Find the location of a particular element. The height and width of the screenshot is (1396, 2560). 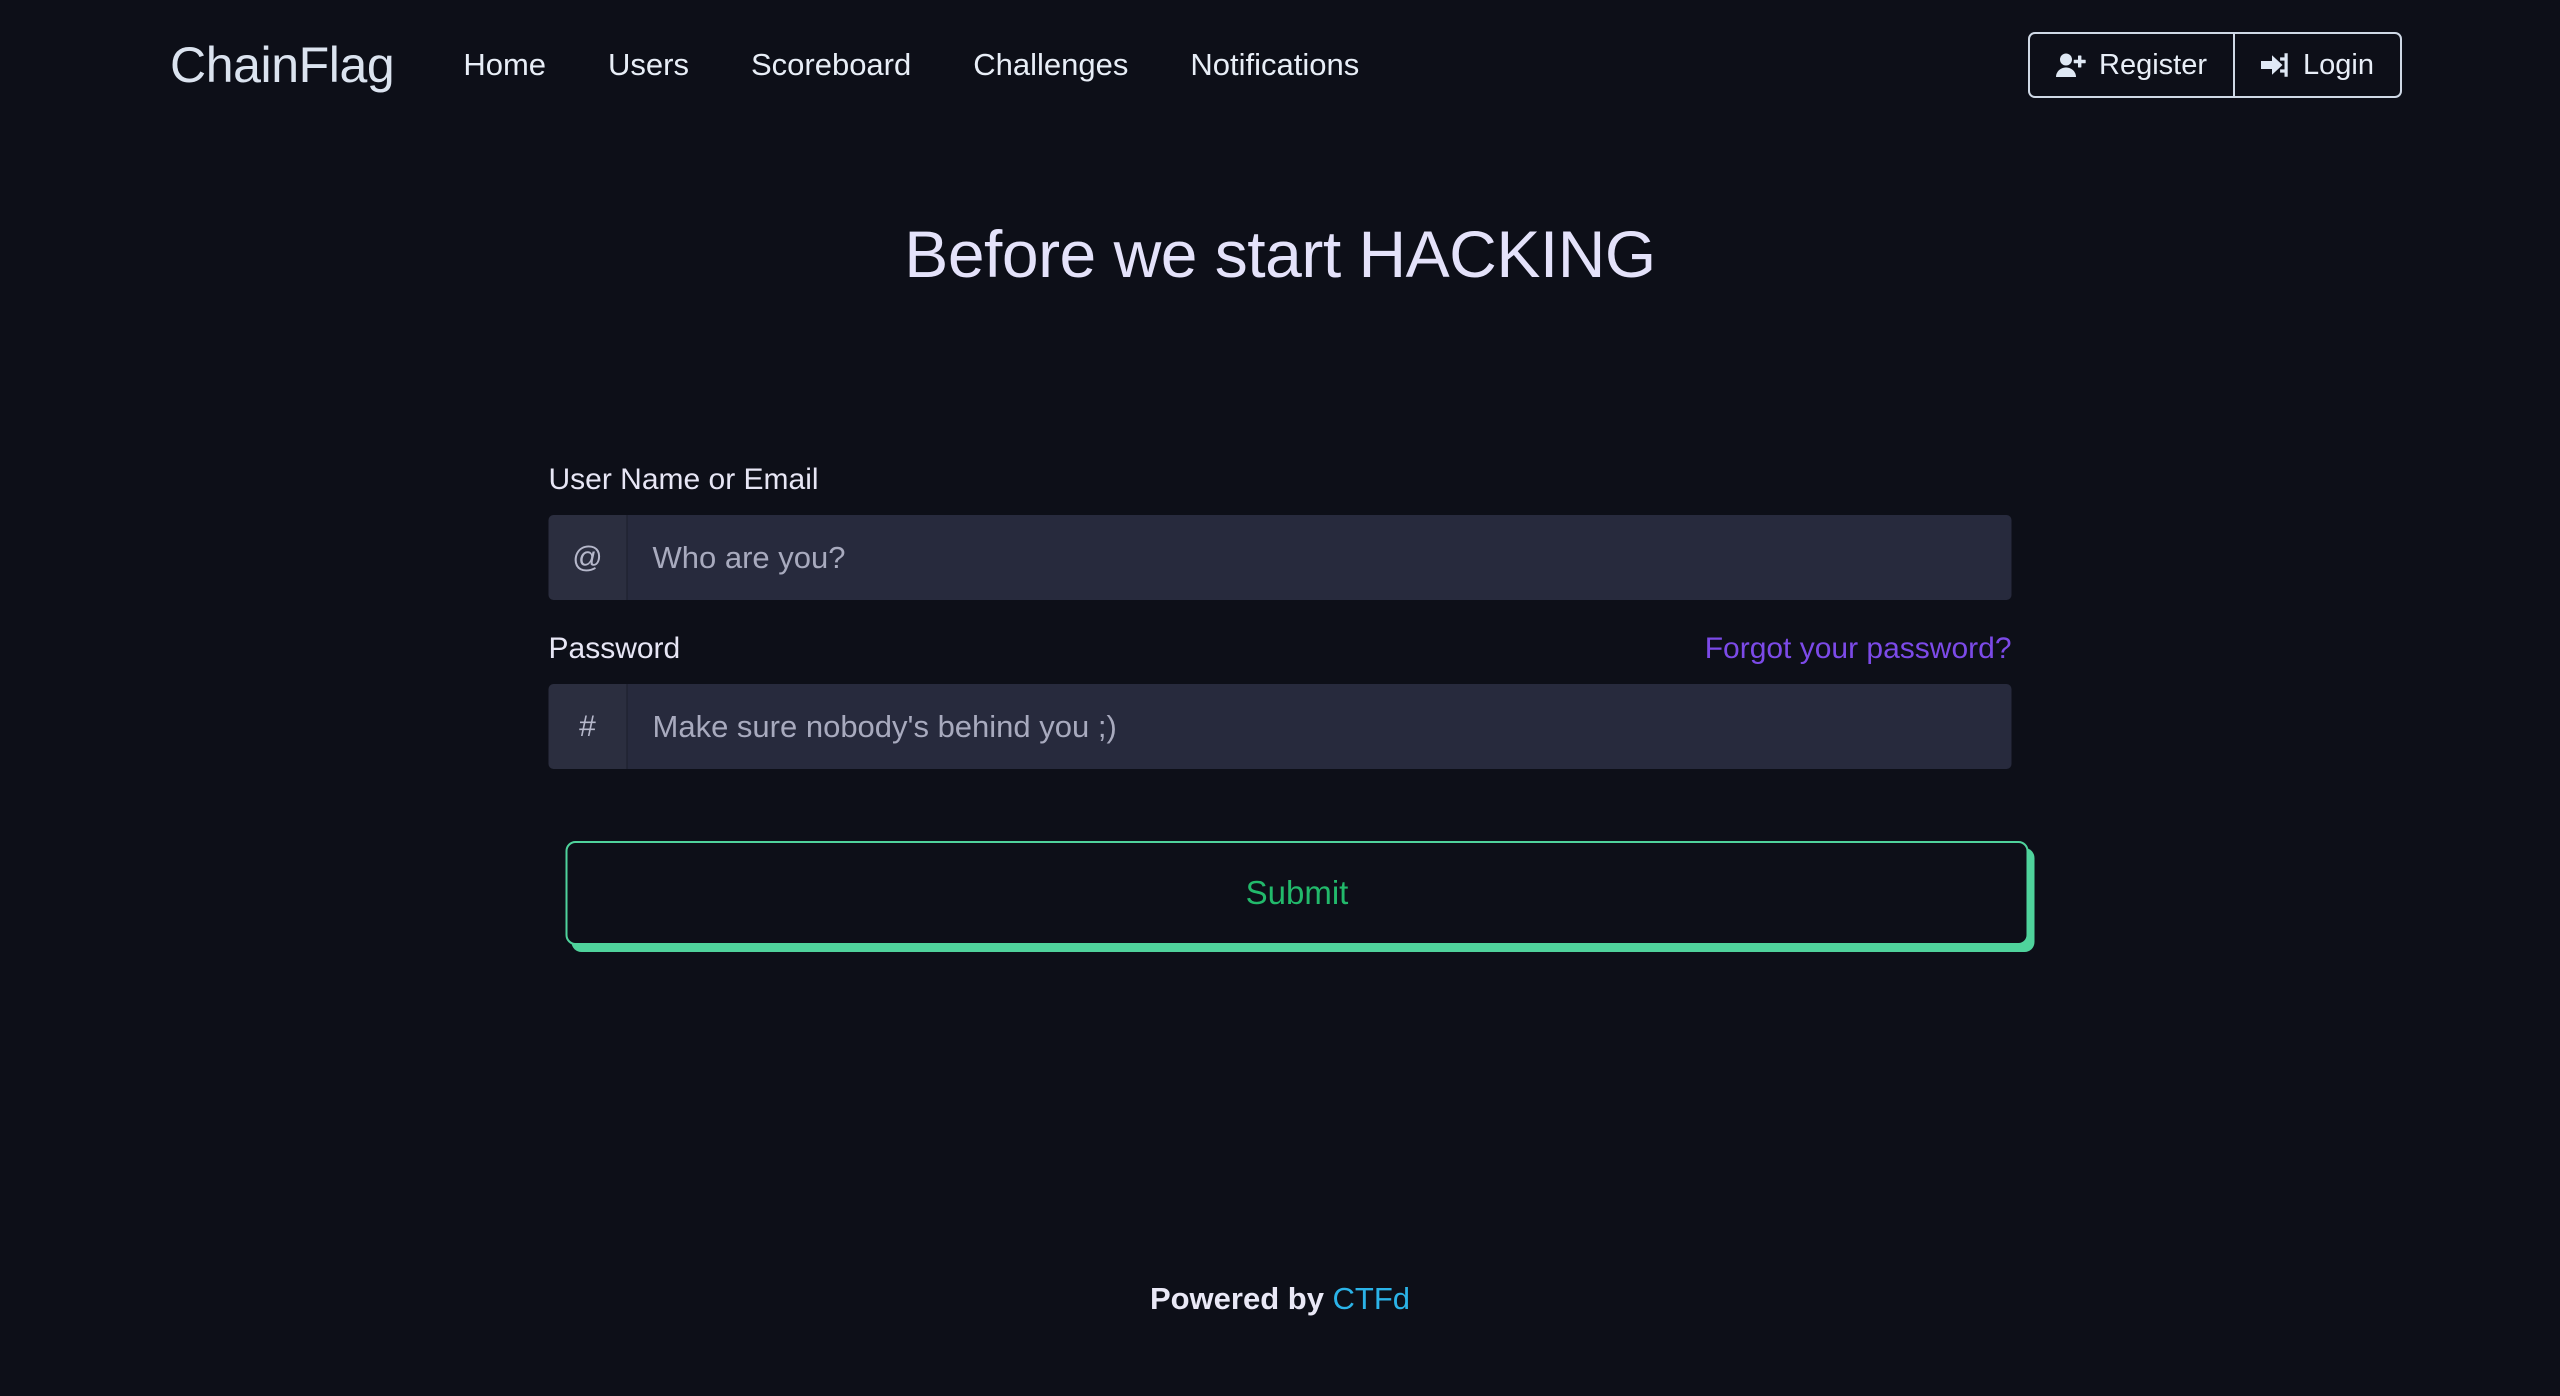

powered-by-text: Powered by CTFd is located at coordinates (1280, 1299).